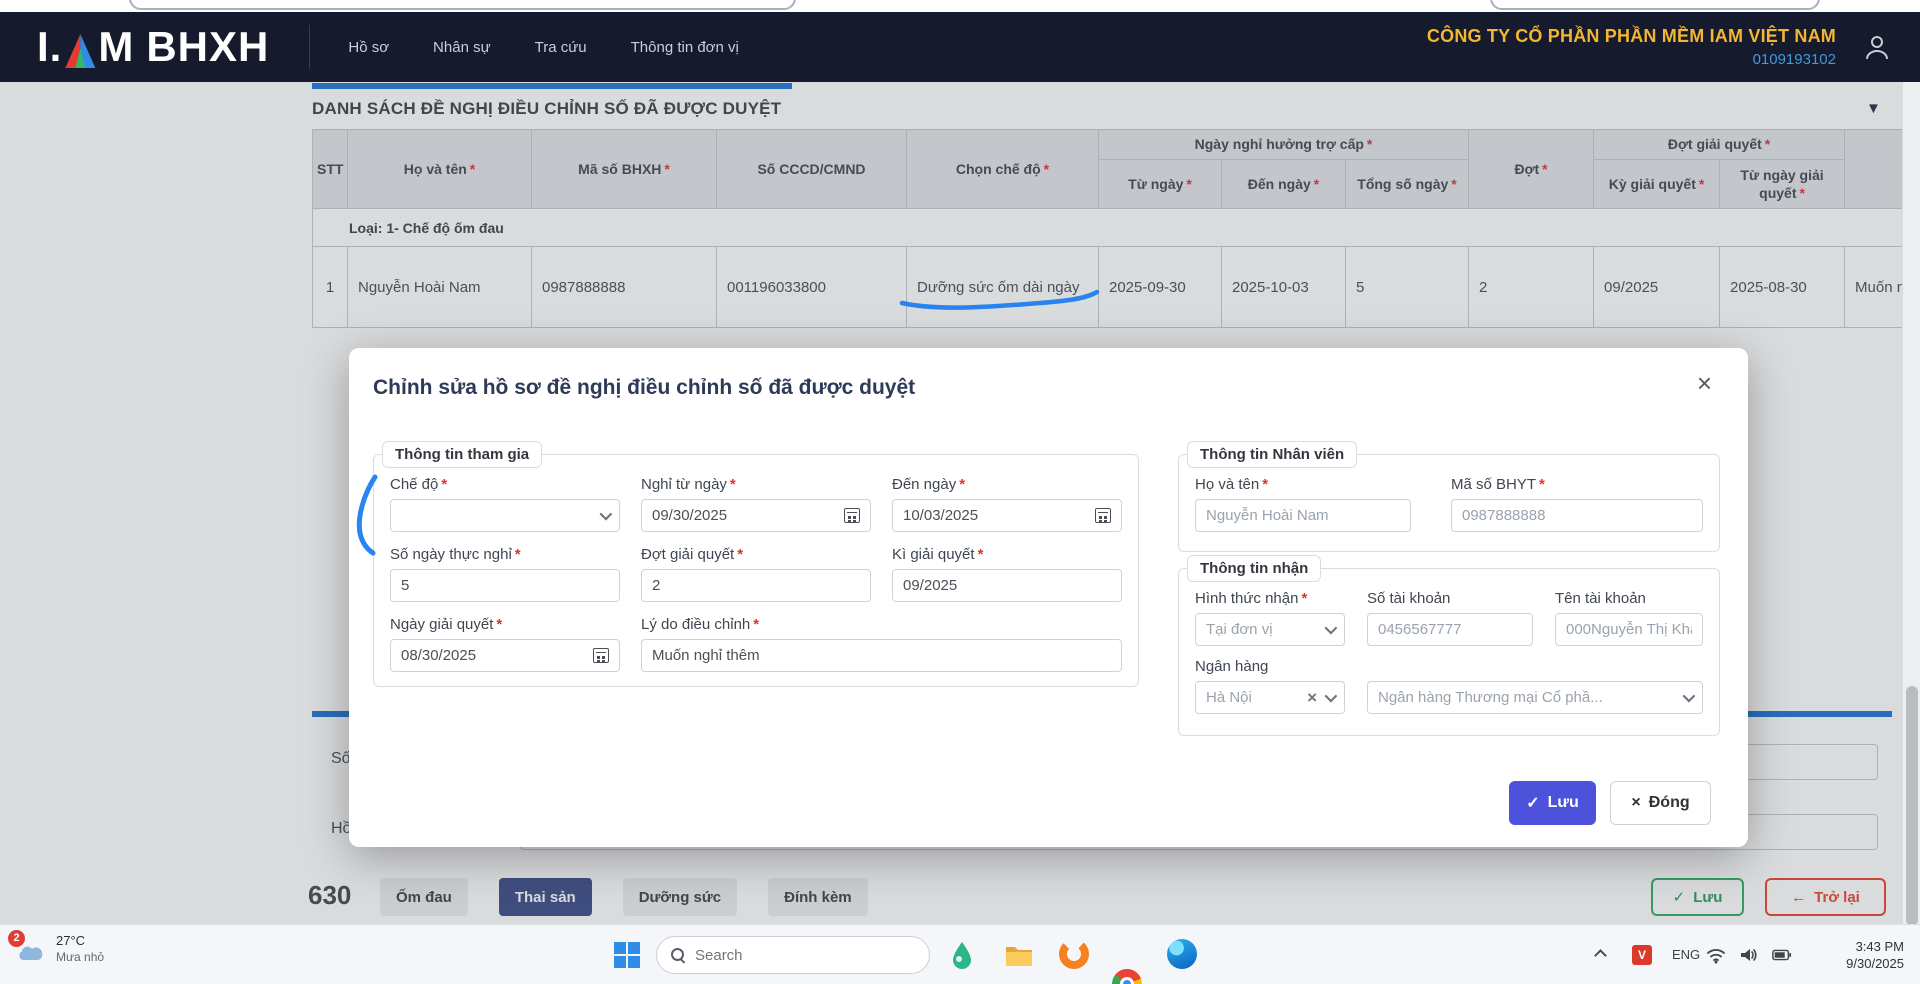 The height and width of the screenshot is (984, 1920). I want to click on hinh-thuc-nhan-select: Tại đơn vị, so click(1270, 629).